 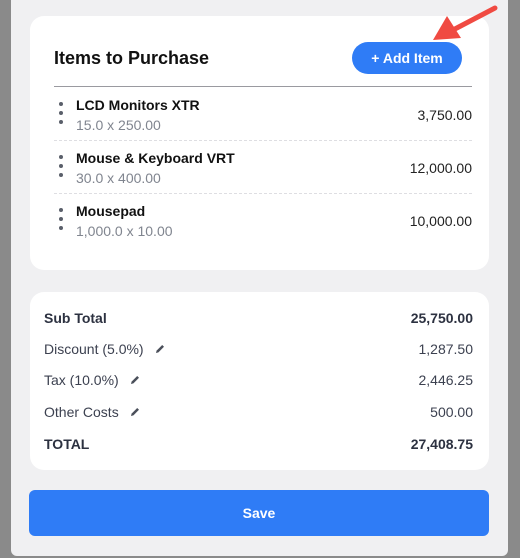 I want to click on add-item-button: + Add Item, so click(x=407, y=58).